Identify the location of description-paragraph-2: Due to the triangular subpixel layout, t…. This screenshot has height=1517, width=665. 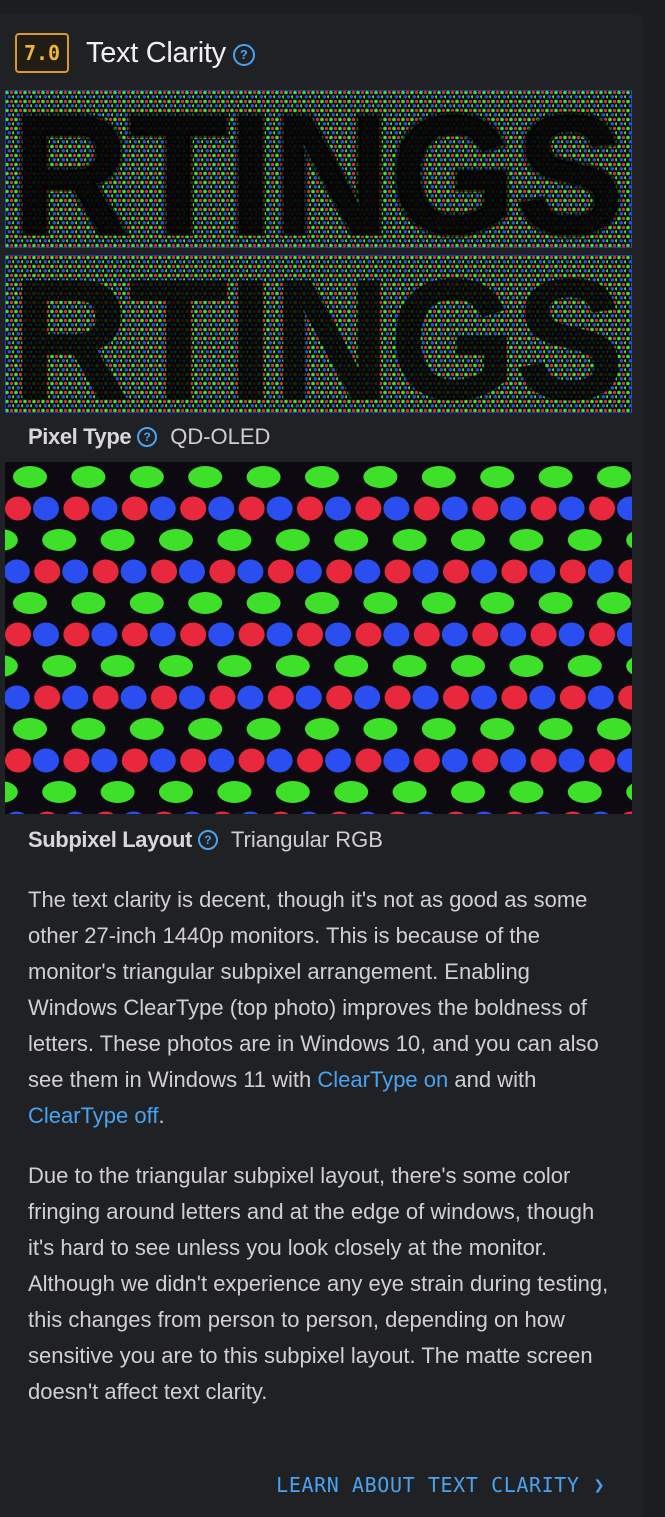
(318, 1283).